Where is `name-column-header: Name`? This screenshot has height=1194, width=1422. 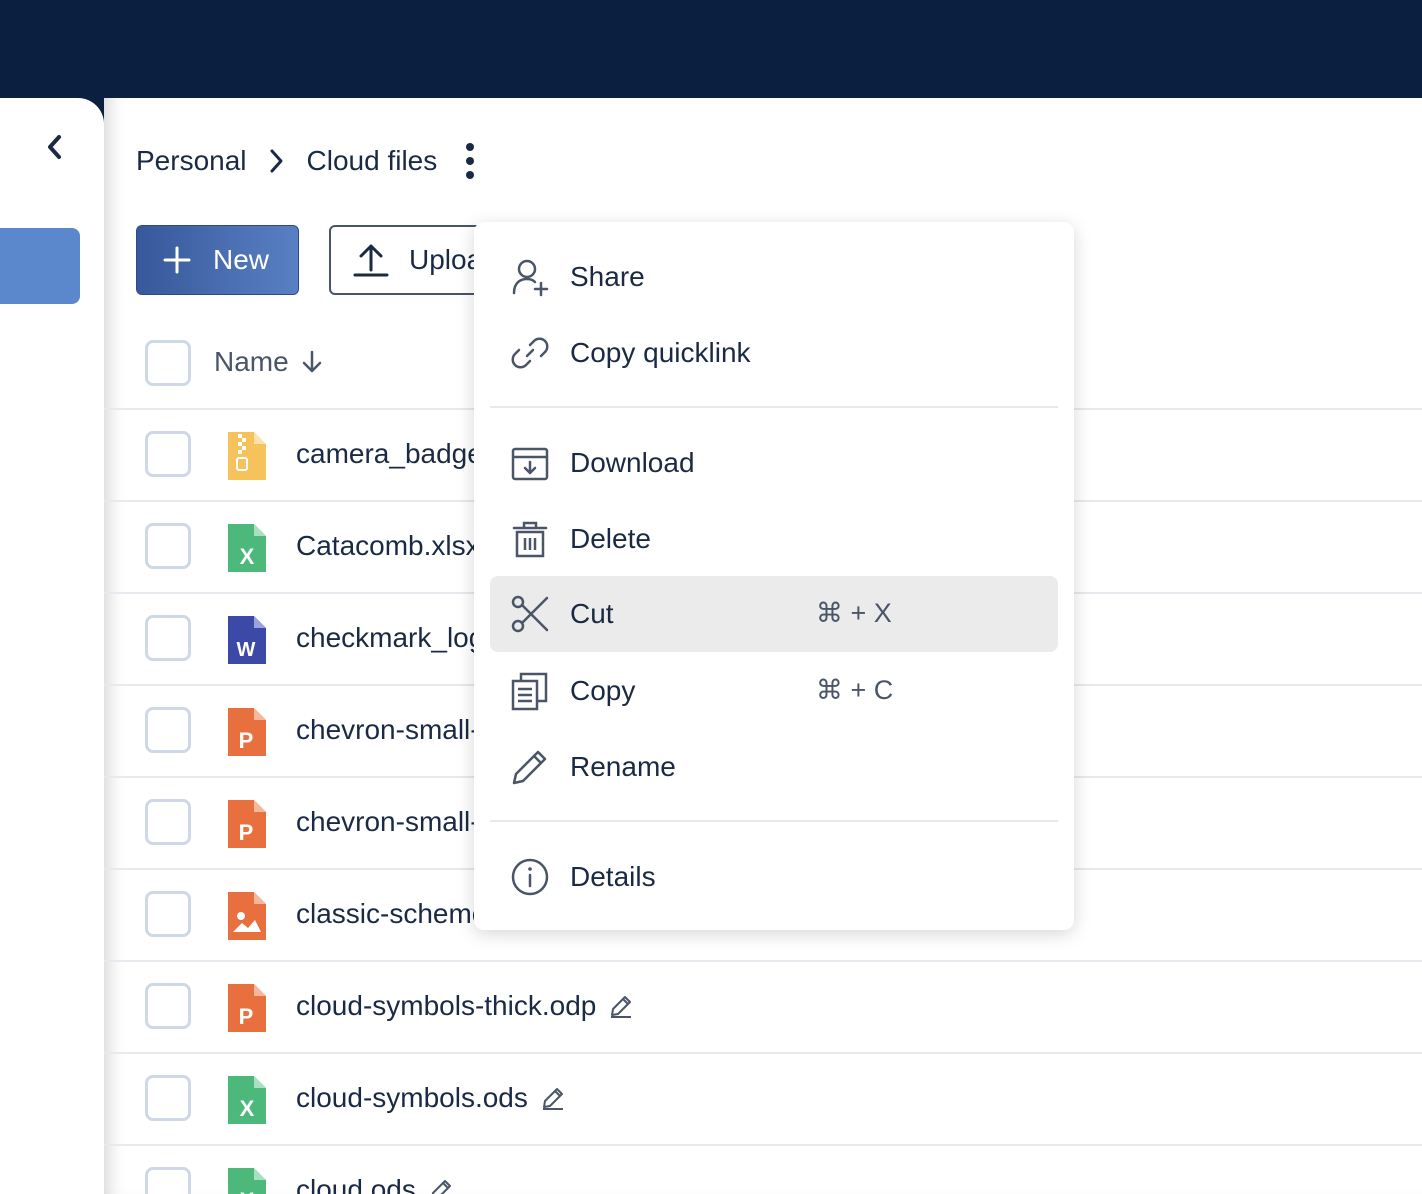
name-column-header: Name is located at coordinates (268, 362).